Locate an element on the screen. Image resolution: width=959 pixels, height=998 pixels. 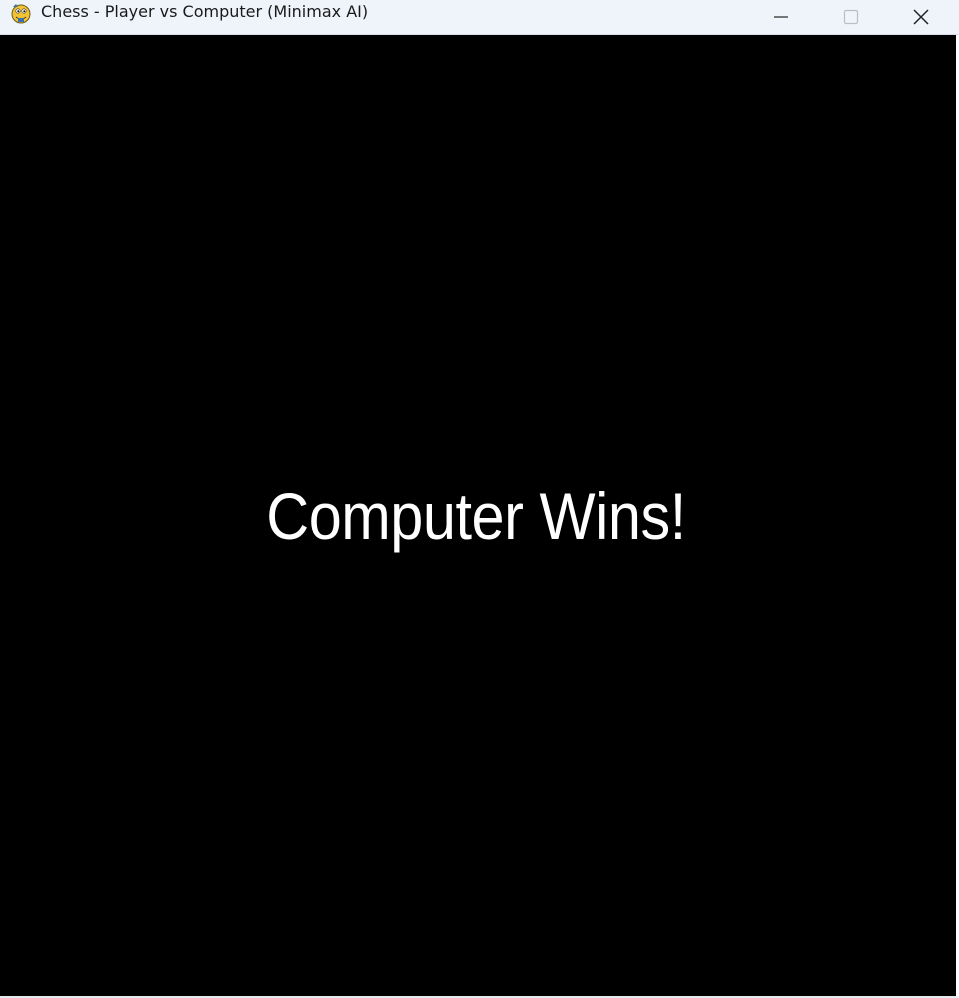
minimize-button is located at coordinates (781, 17).